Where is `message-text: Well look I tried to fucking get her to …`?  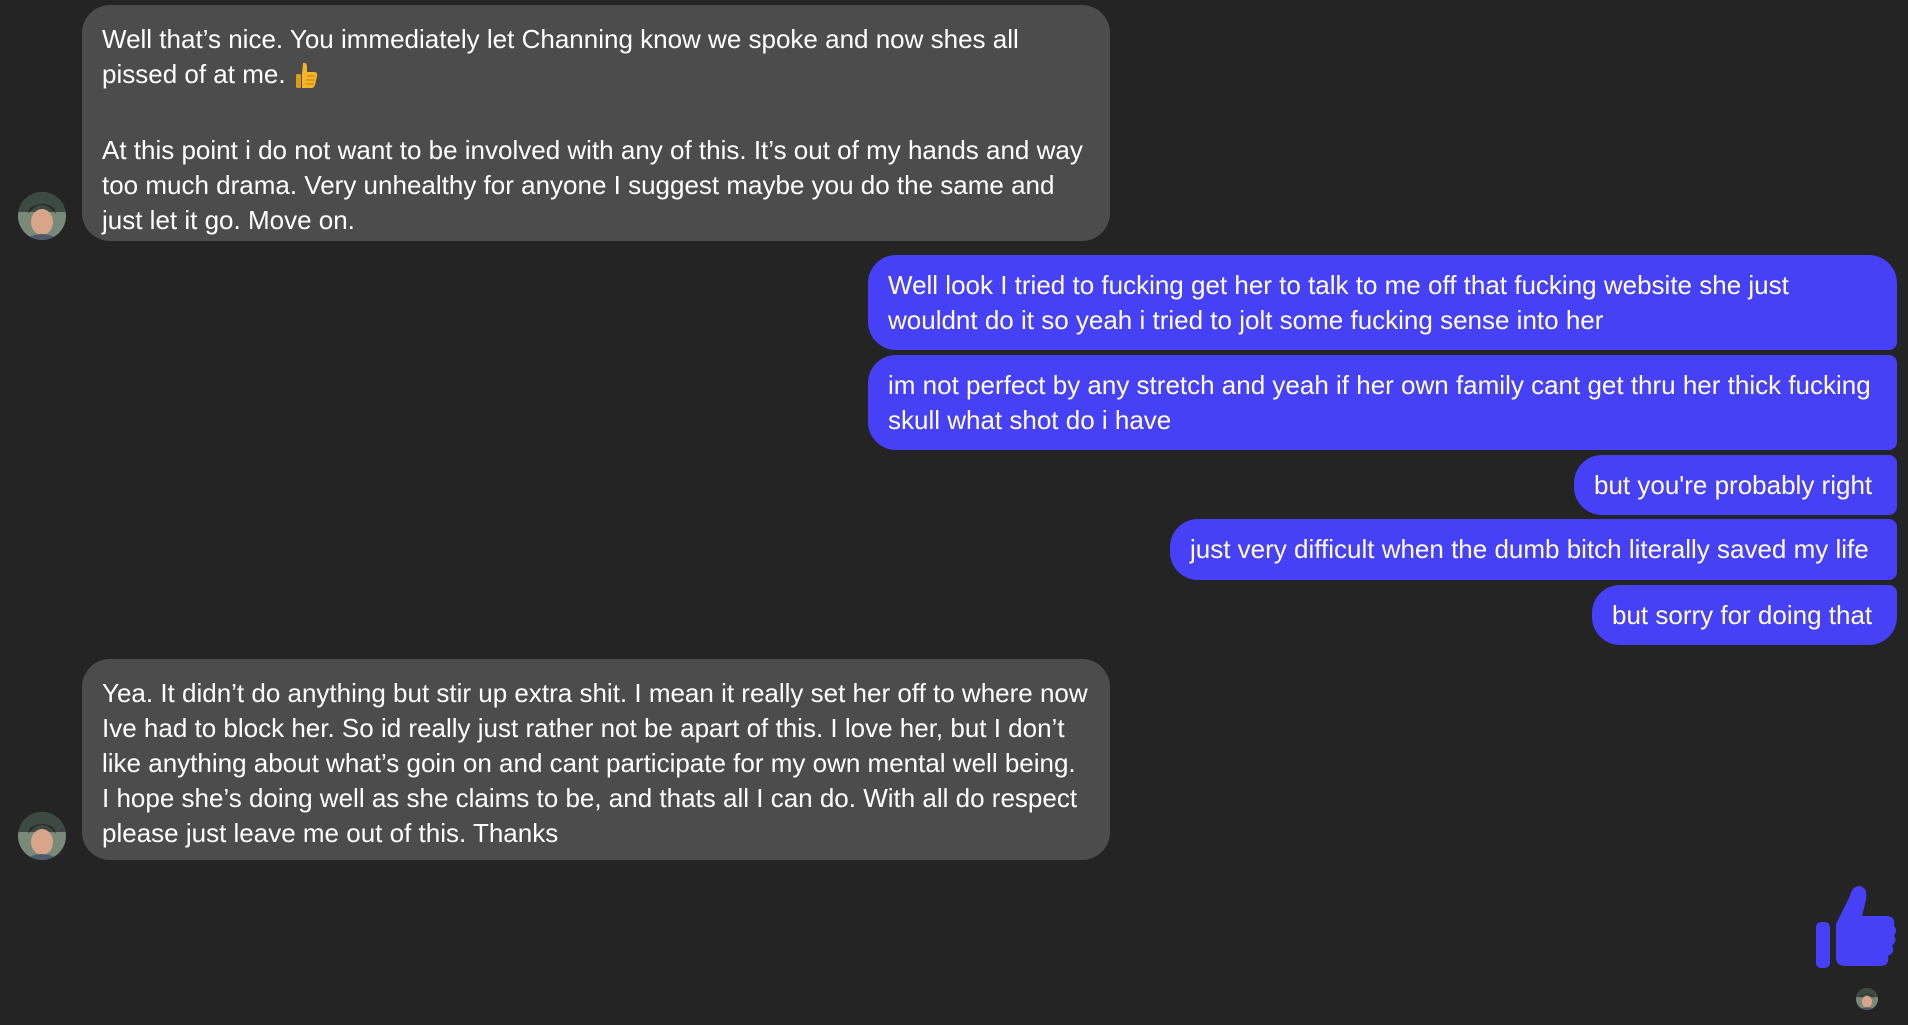
message-text: Well look I tried to fucking get her to … is located at coordinates (1342, 302).